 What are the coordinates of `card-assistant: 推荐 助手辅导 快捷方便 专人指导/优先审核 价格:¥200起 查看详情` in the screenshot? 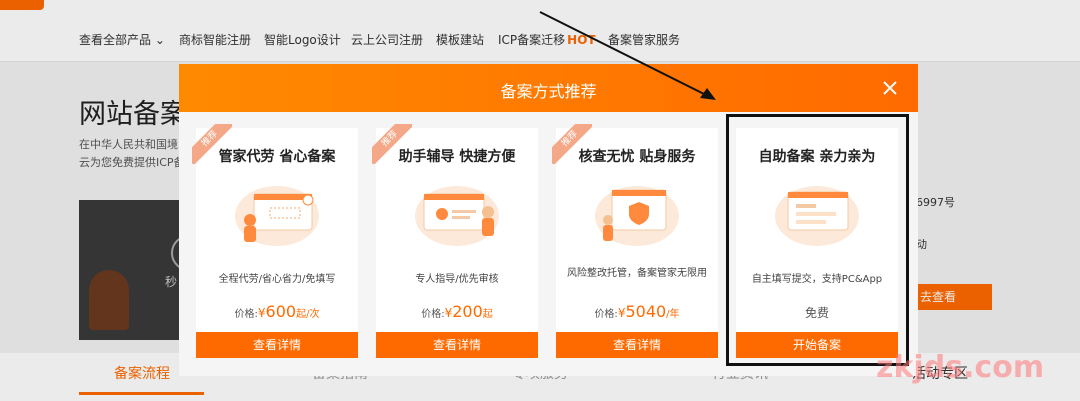 It's located at (455, 241).